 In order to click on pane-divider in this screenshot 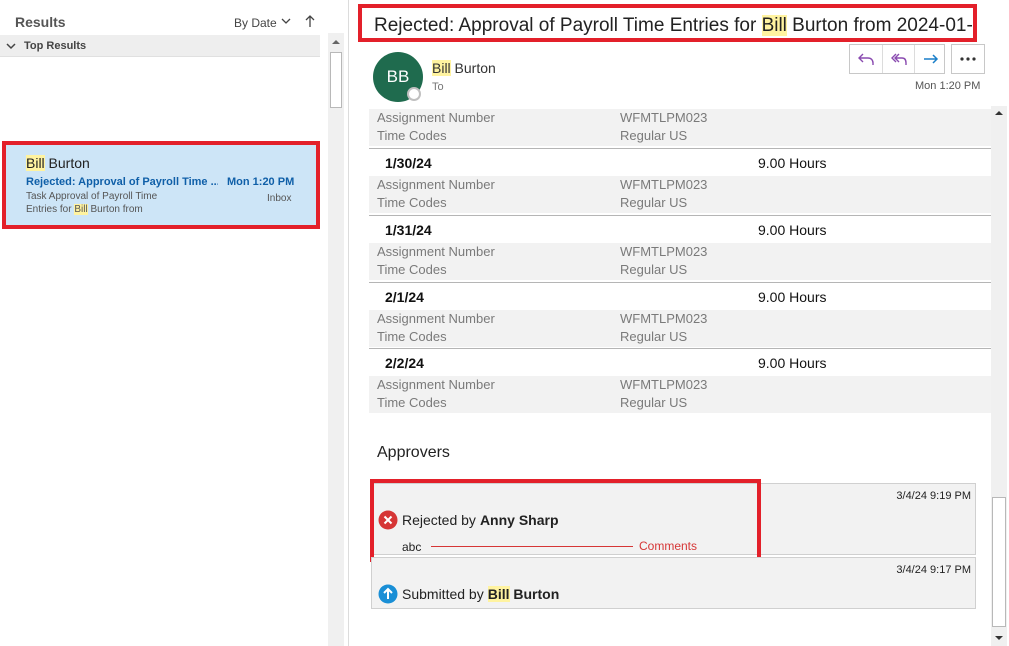, I will do `click(348, 323)`.